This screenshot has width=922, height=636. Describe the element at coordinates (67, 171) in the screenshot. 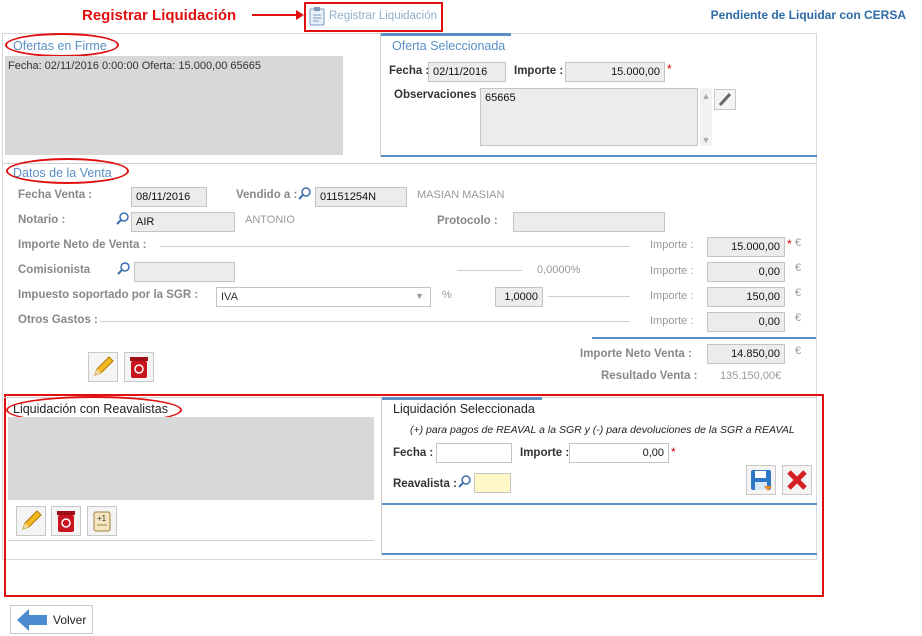

I see `annotation-oval-venta` at that location.